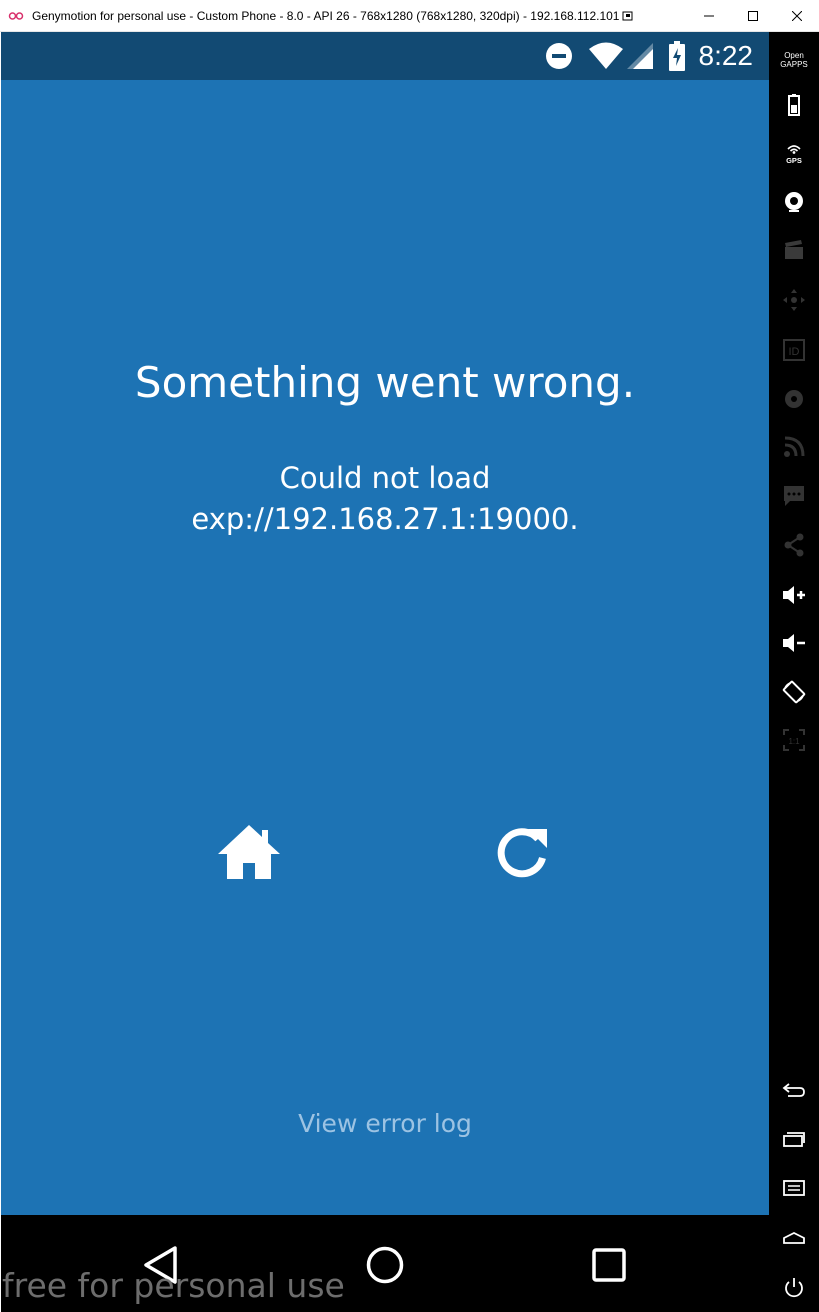 The width and height of the screenshot is (819, 1312). I want to click on home-circle-icon, so click(385, 1265).